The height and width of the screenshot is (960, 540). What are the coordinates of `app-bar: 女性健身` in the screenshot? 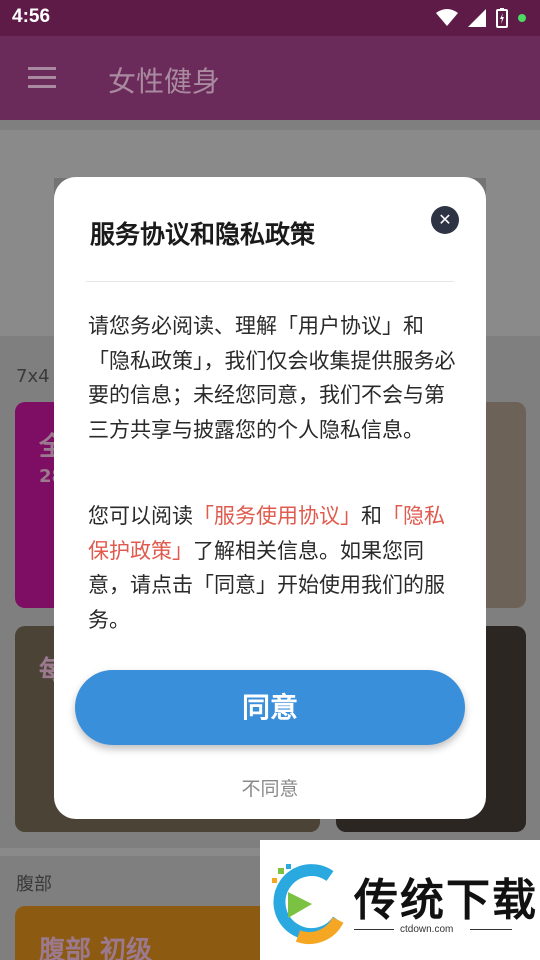 It's located at (270, 78).